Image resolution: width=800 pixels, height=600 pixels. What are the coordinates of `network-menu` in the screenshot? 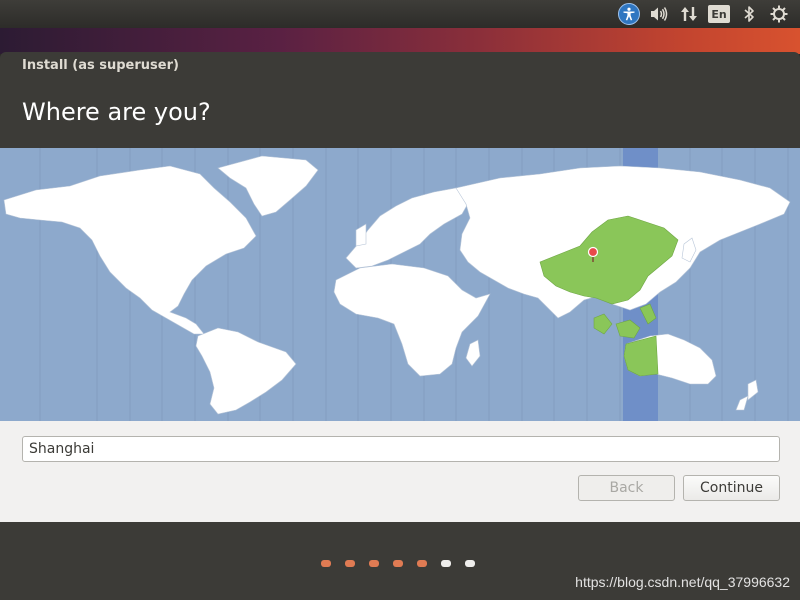 It's located at (689, 14).